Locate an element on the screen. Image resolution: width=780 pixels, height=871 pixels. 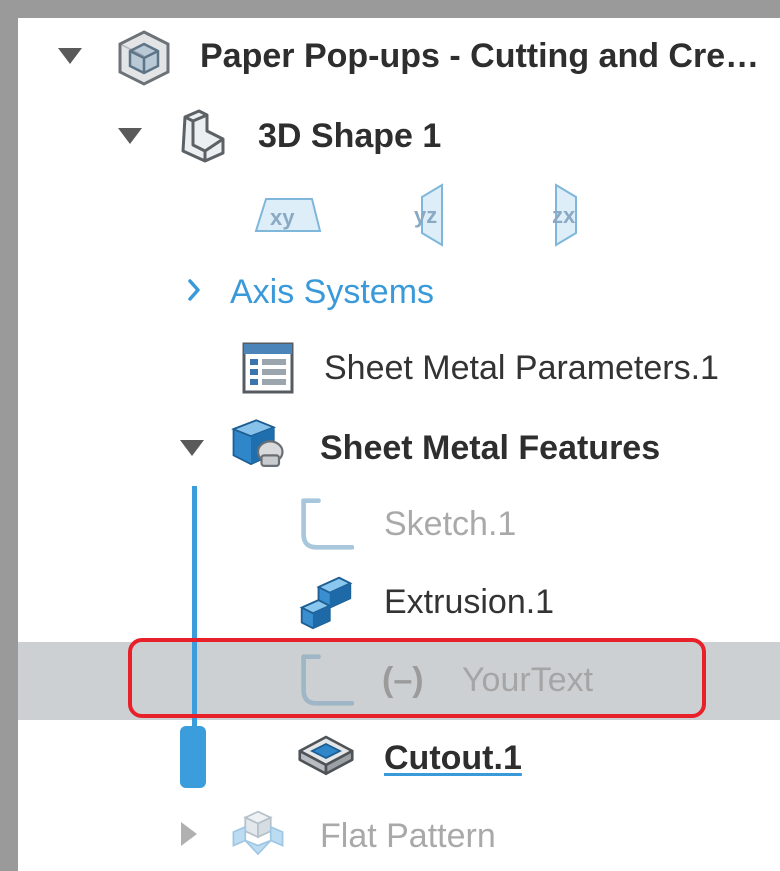
cutout-icon is located at coordinates (326, 758).